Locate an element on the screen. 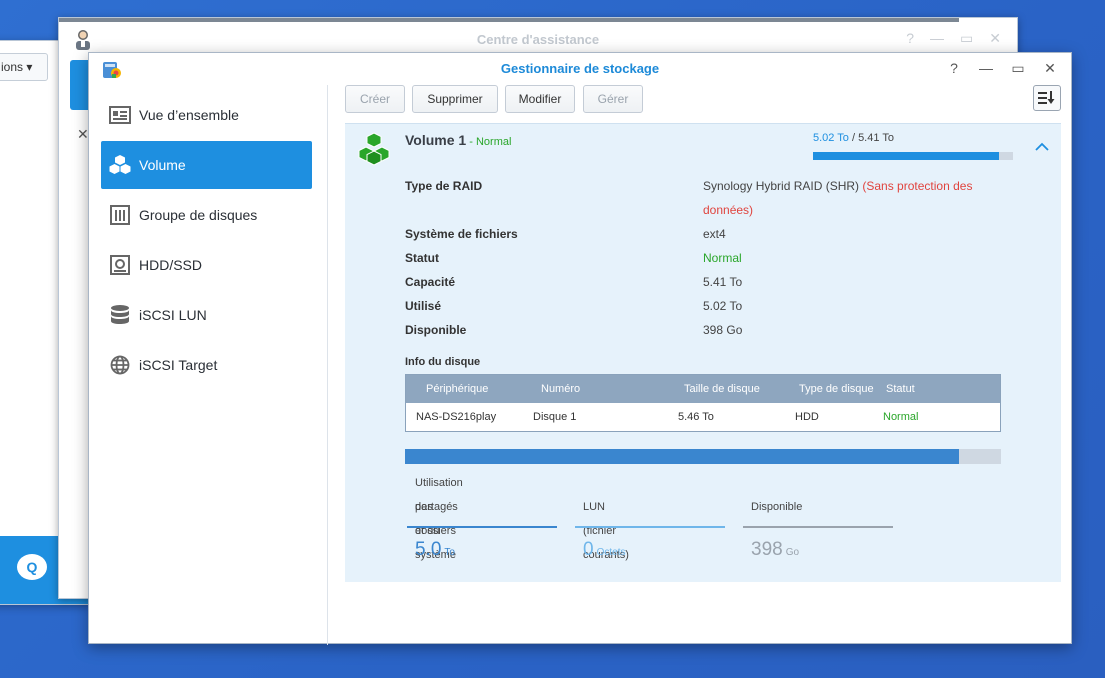  stat-value: 0 Octets is located at coordinates (604, 550).